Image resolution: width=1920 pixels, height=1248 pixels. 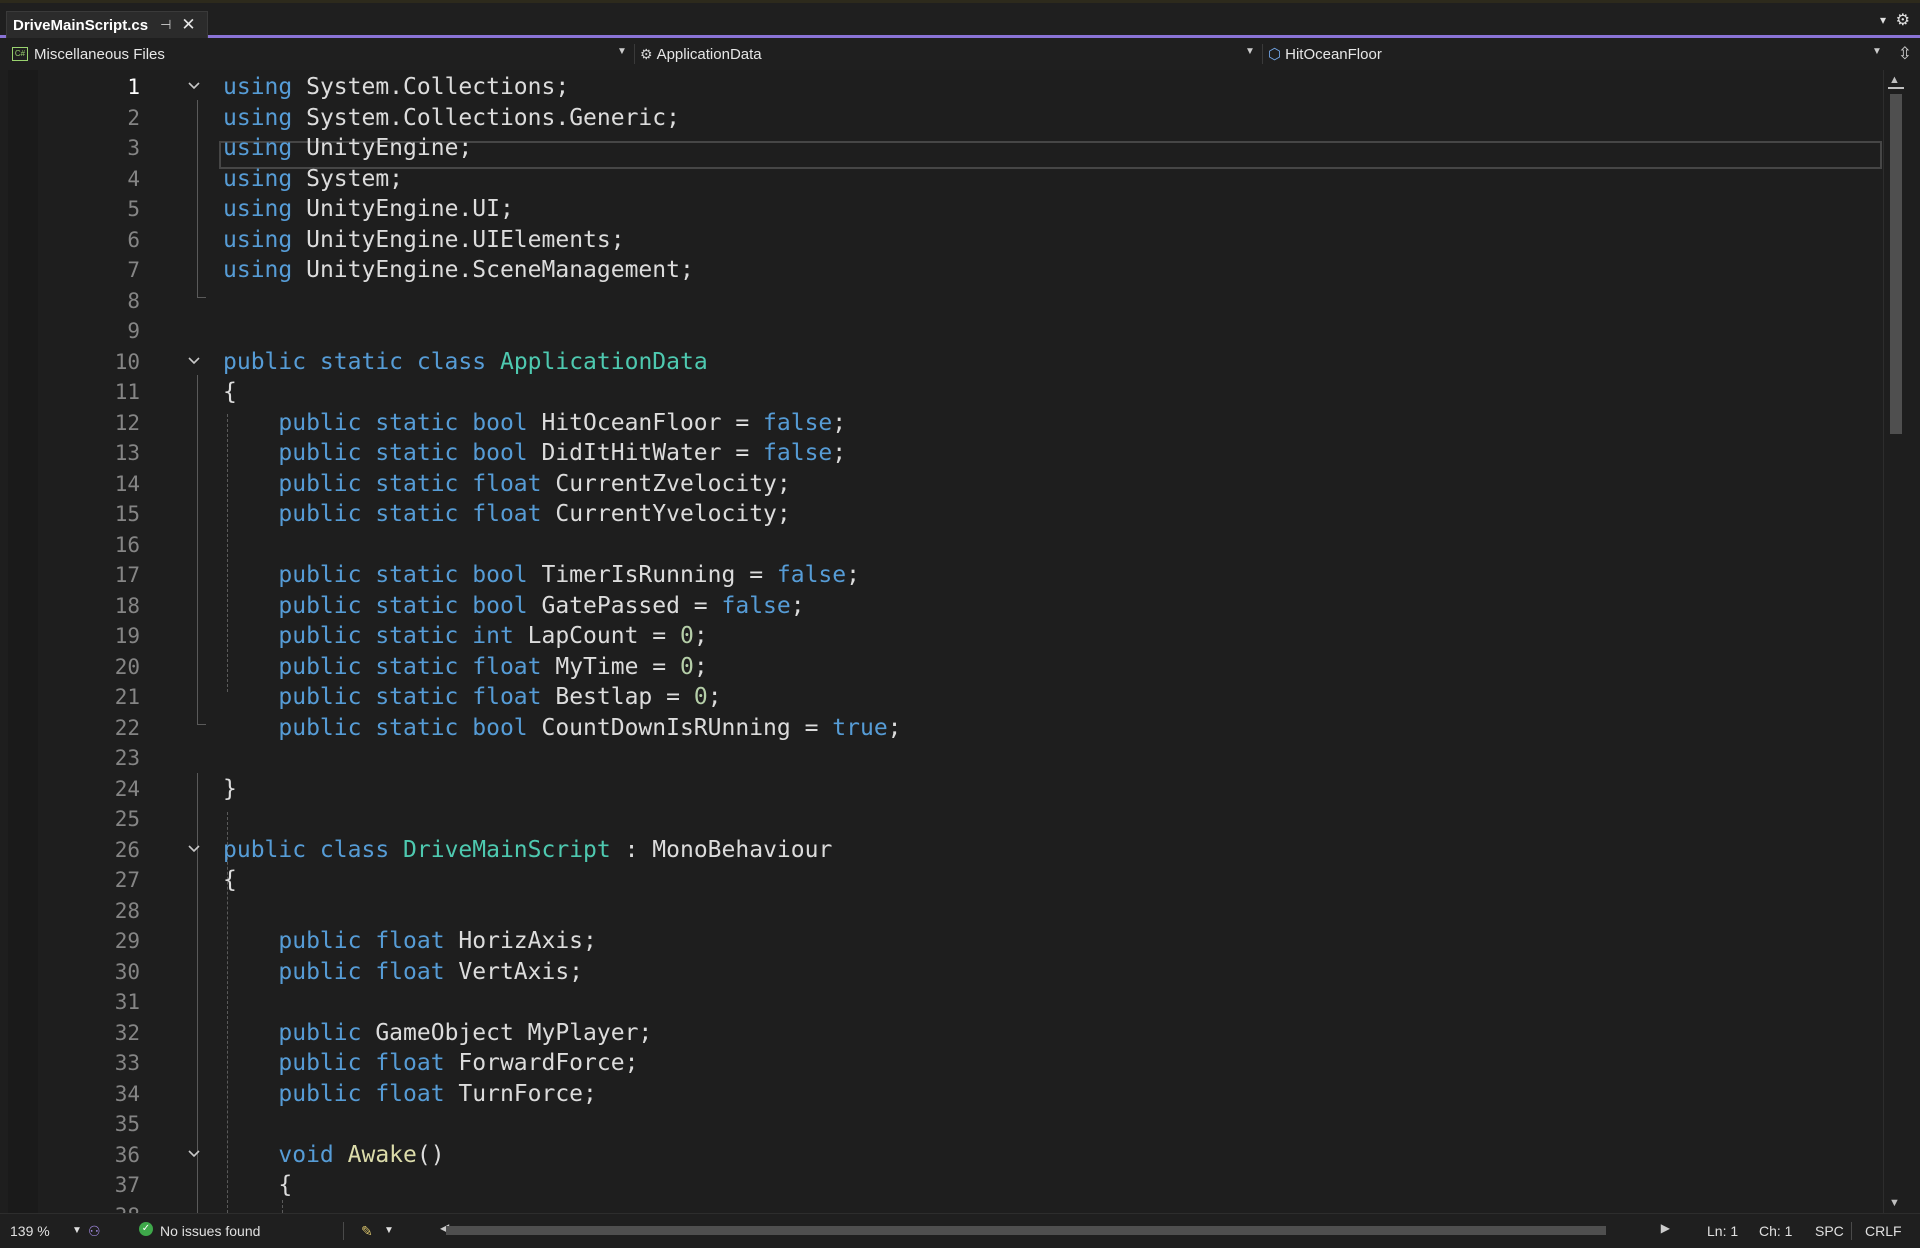 I want to click on code-line: 1 using System.Collections;, so click(x=940, y=87).